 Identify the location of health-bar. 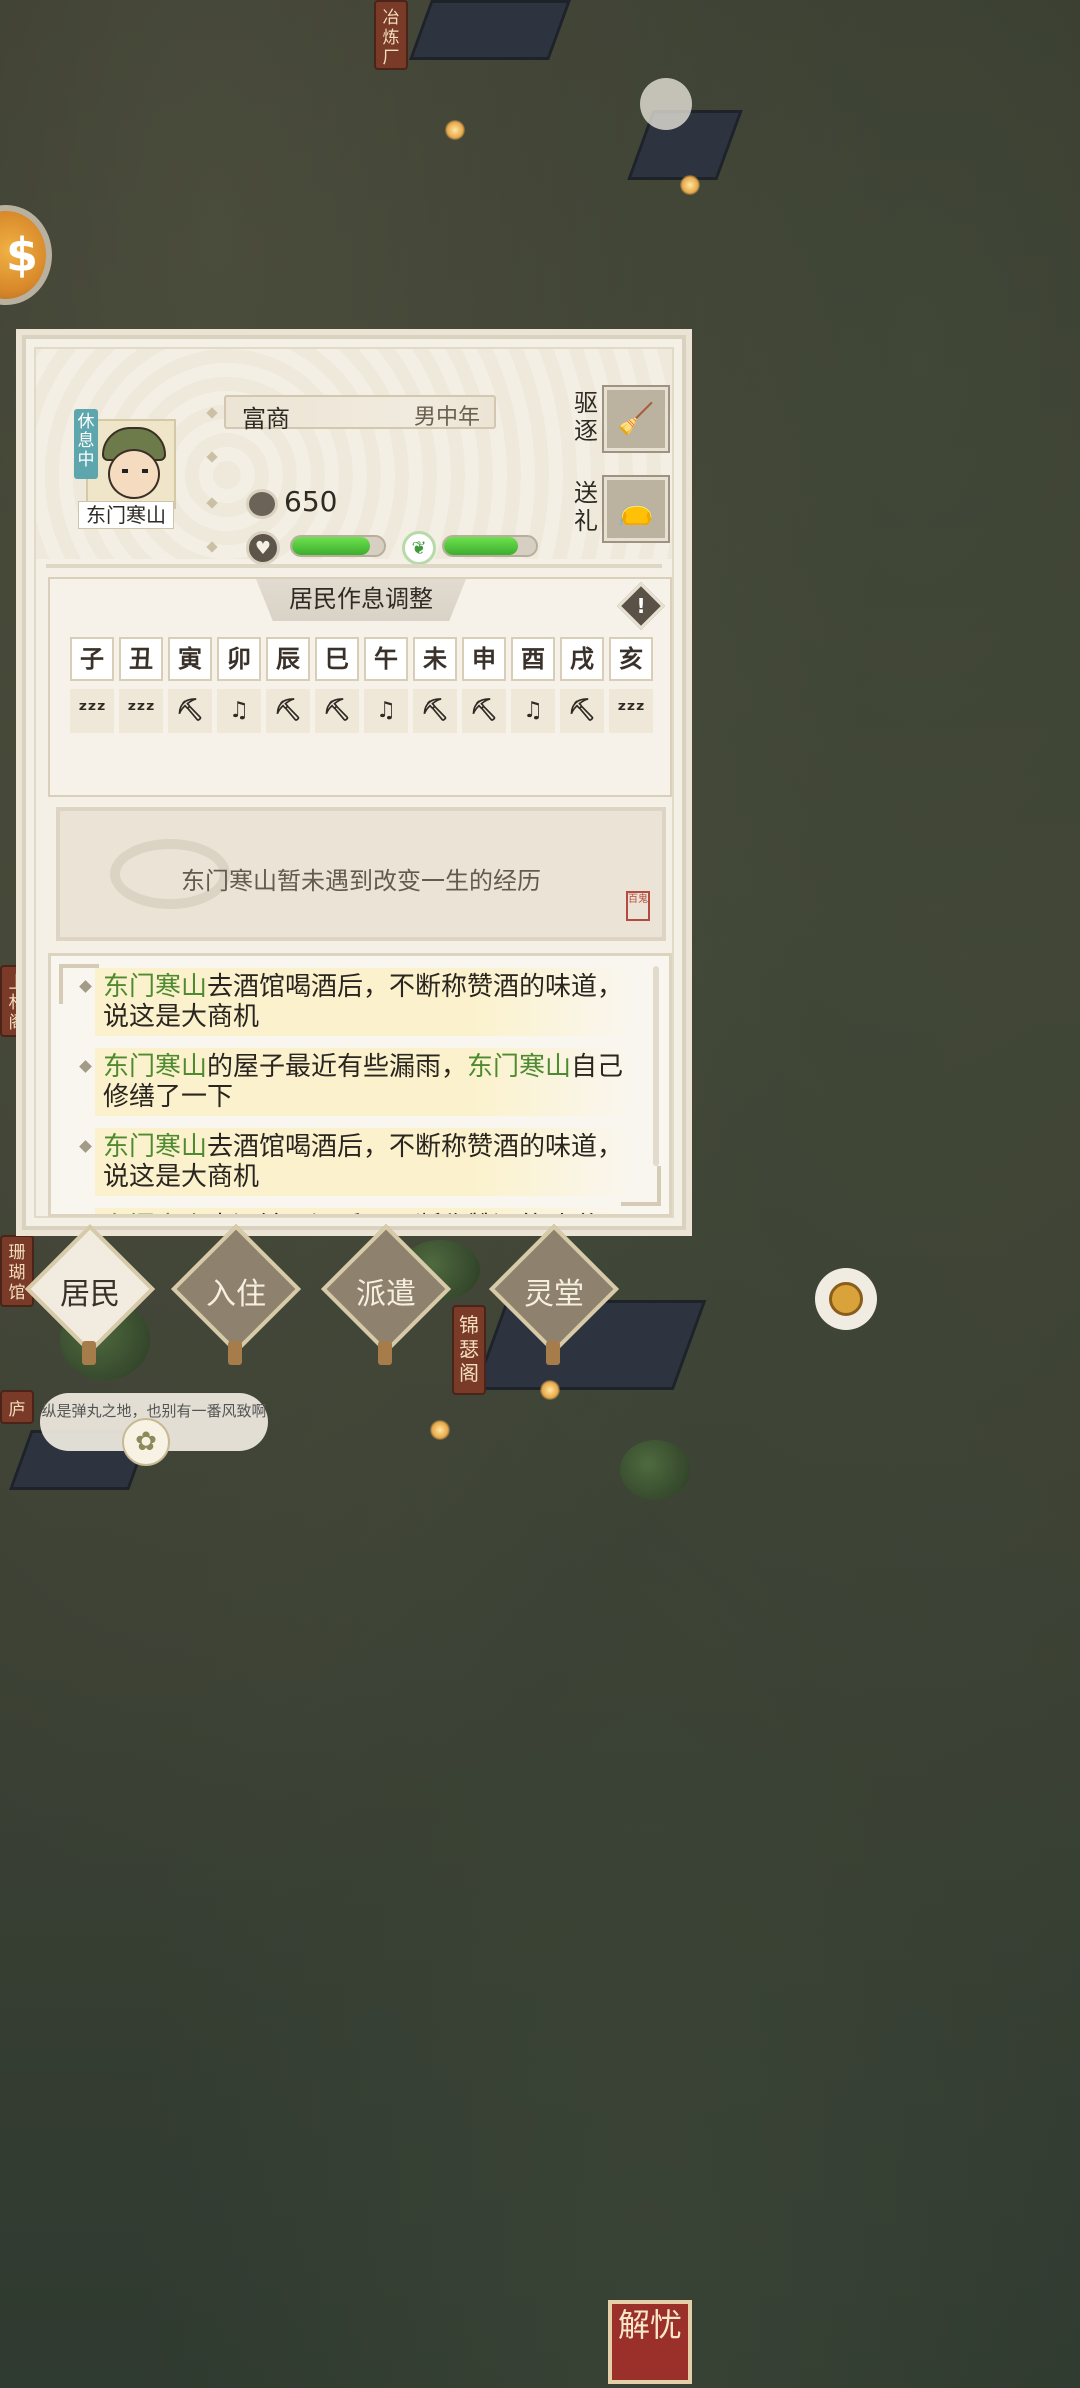
(338, 546).